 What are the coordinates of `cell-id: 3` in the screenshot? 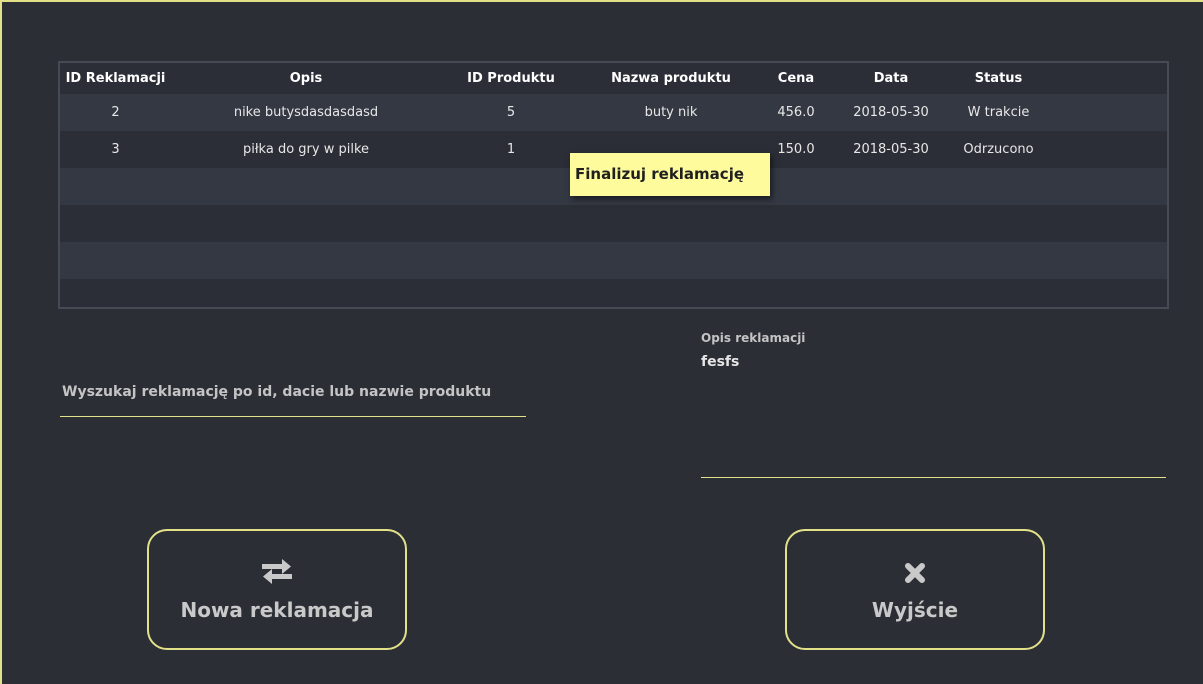 It's located at (115, 149).